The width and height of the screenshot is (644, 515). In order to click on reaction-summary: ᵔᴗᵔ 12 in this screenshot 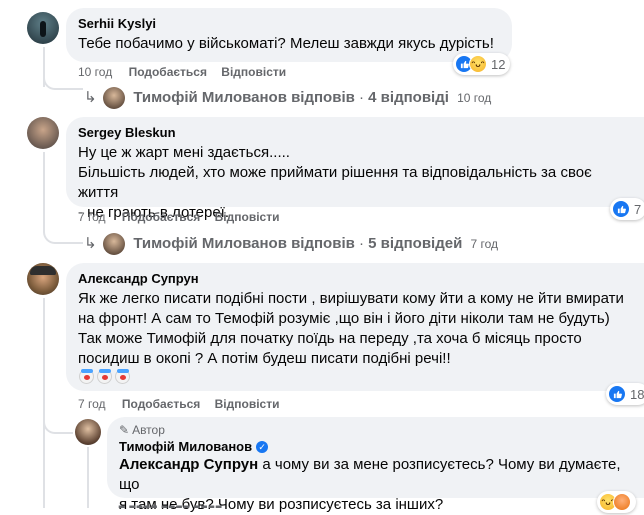, I will do `click(482, 64)`.